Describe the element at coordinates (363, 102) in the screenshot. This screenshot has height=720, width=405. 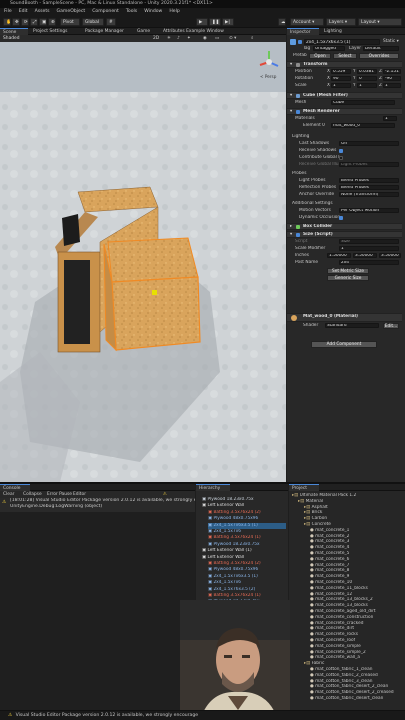
I see `mesh-field: Cube` at that location.